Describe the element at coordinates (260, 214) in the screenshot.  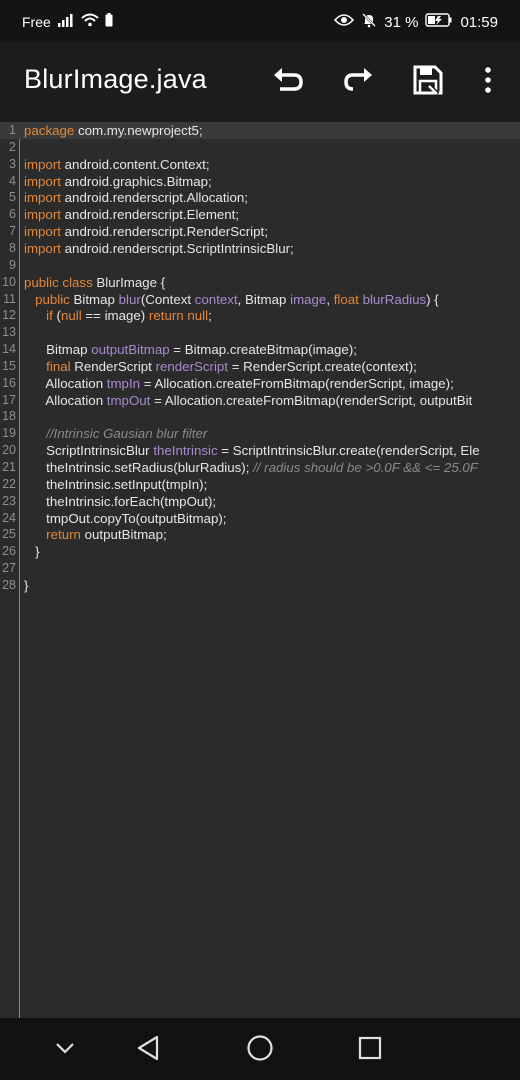
I see `code-line: 6 import android.renderscript.Element;` at that location.